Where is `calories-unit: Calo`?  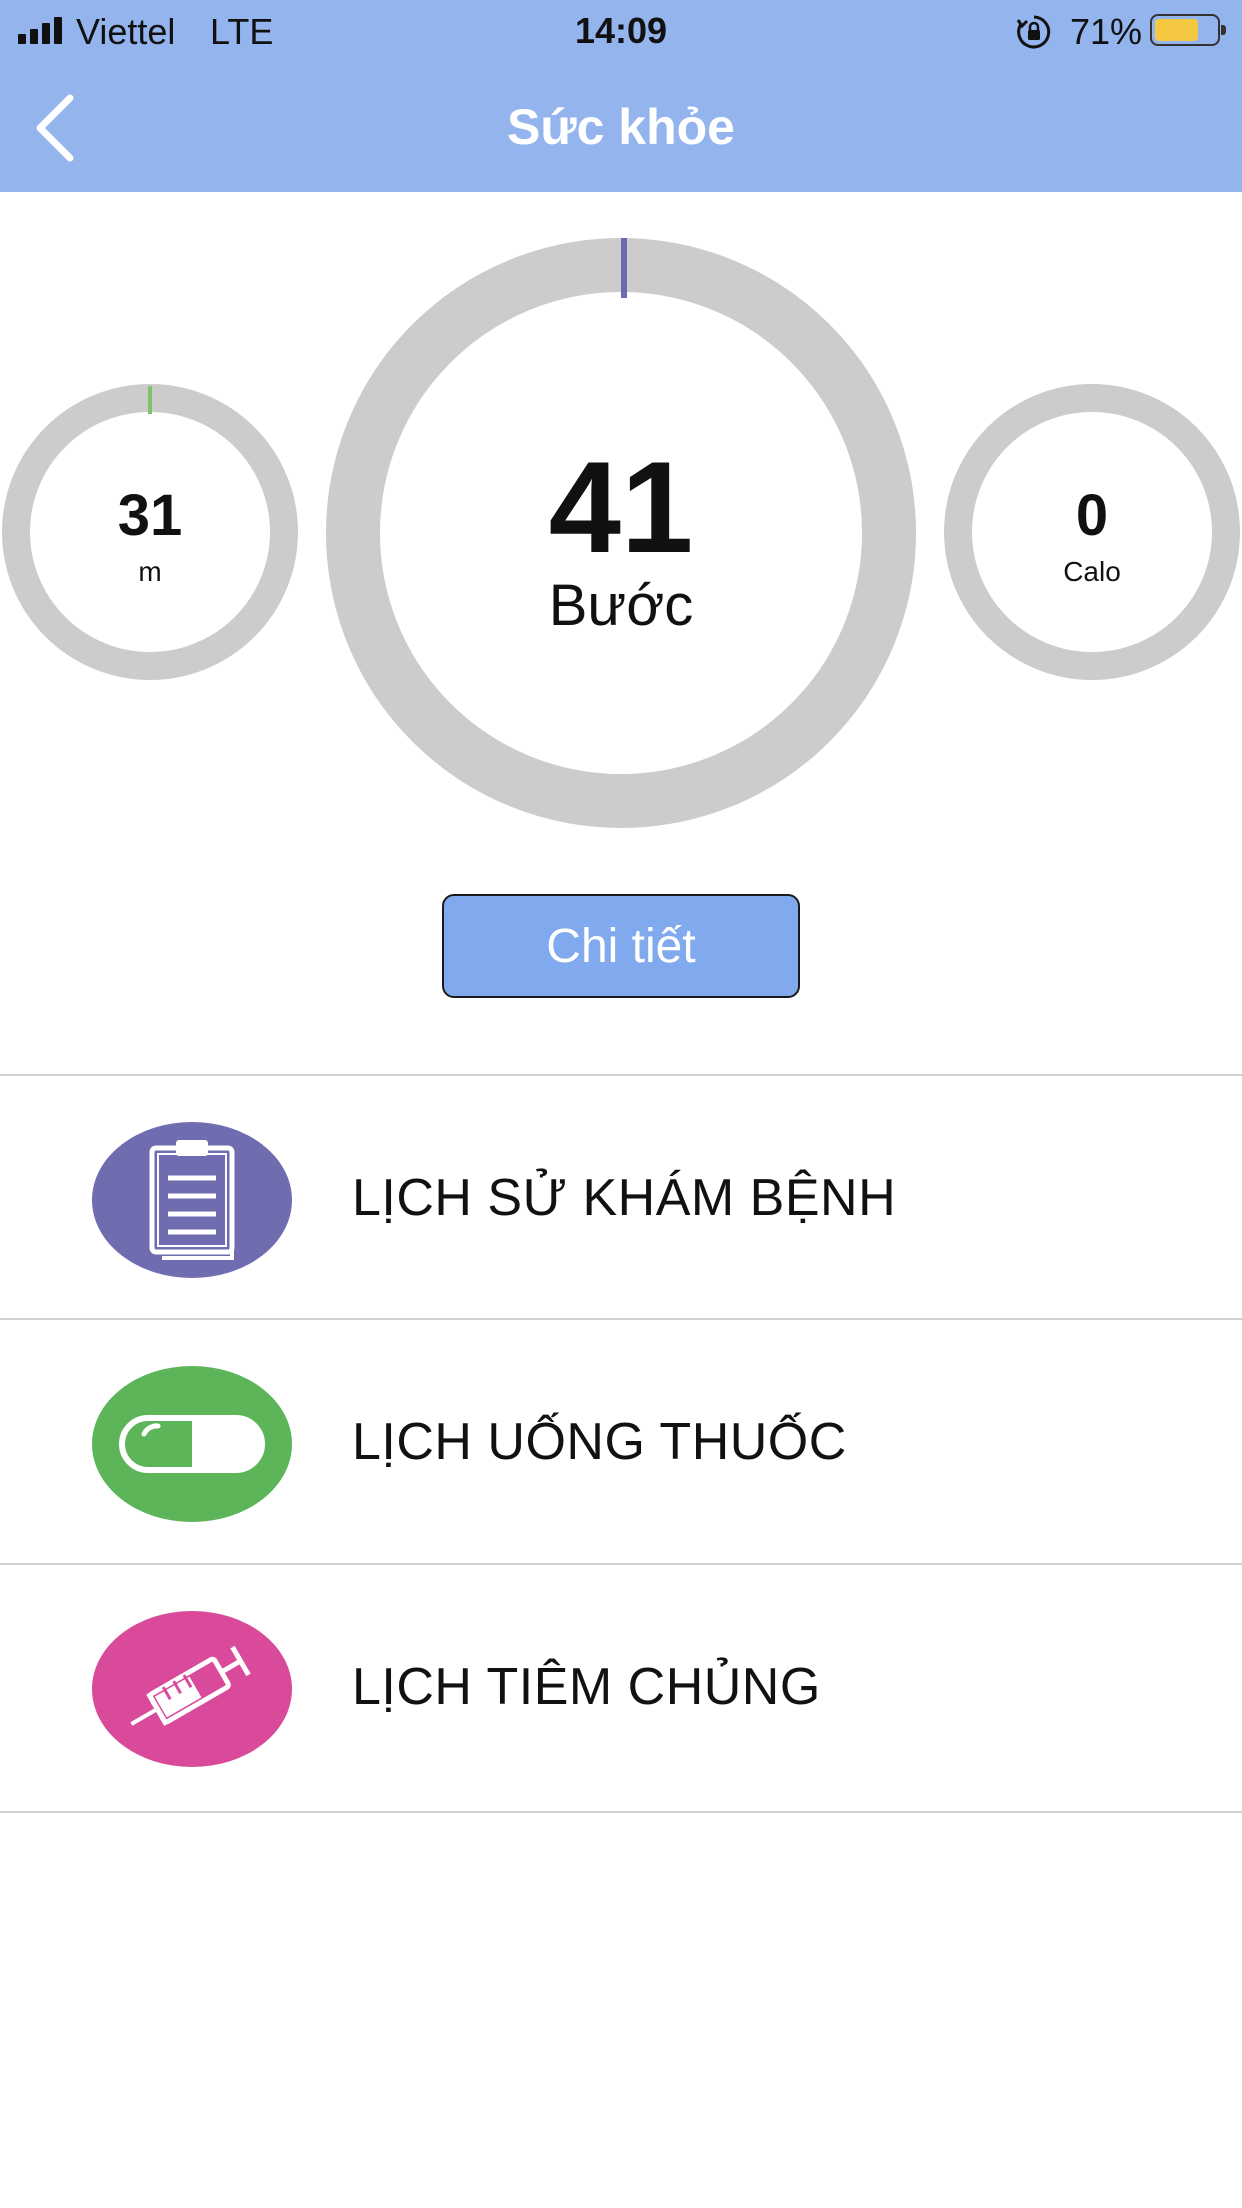
calories-unit: Calo is located at coordinates (1092, 571).